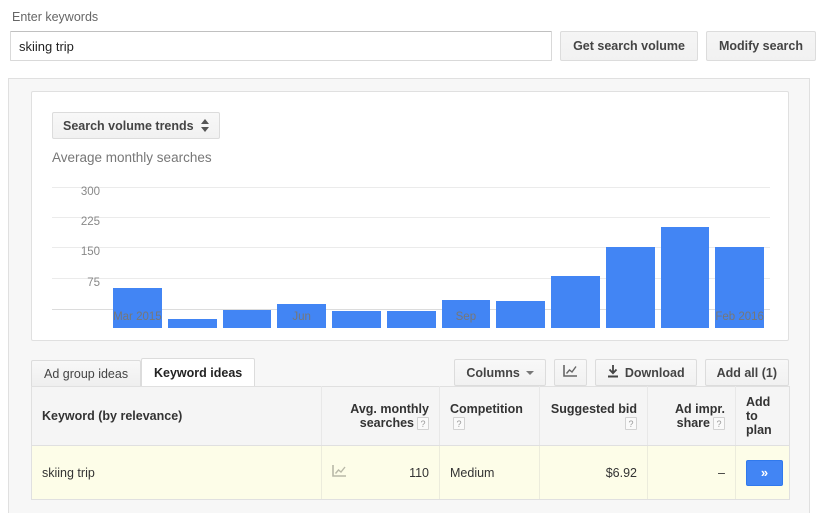  I want to click on table-header-cell: Competition?, so click(489, 416).